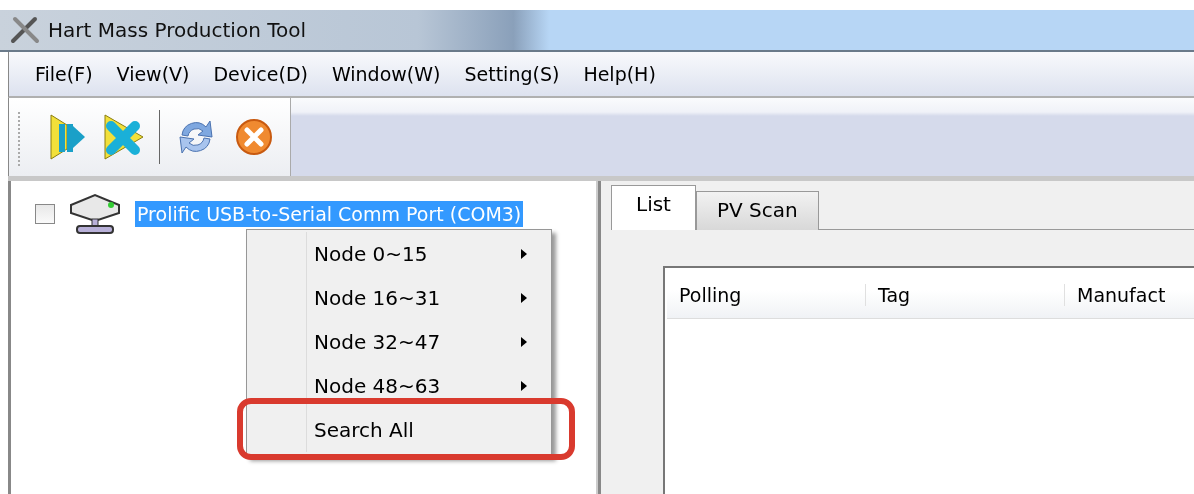 The image size is (1194, 494). What do you see at coordinates (67, 137) in the screenshot?
I see `play-icon` at bounding box center [67, 137].